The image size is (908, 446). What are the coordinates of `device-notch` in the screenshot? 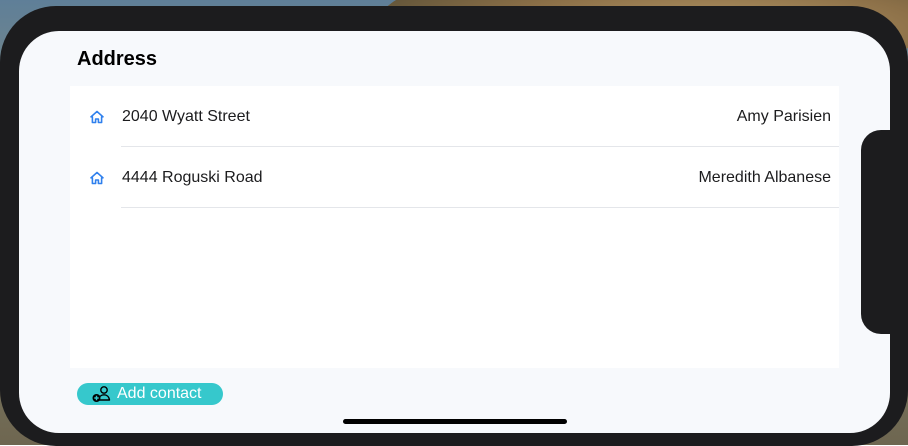 It's located at (884, 232).